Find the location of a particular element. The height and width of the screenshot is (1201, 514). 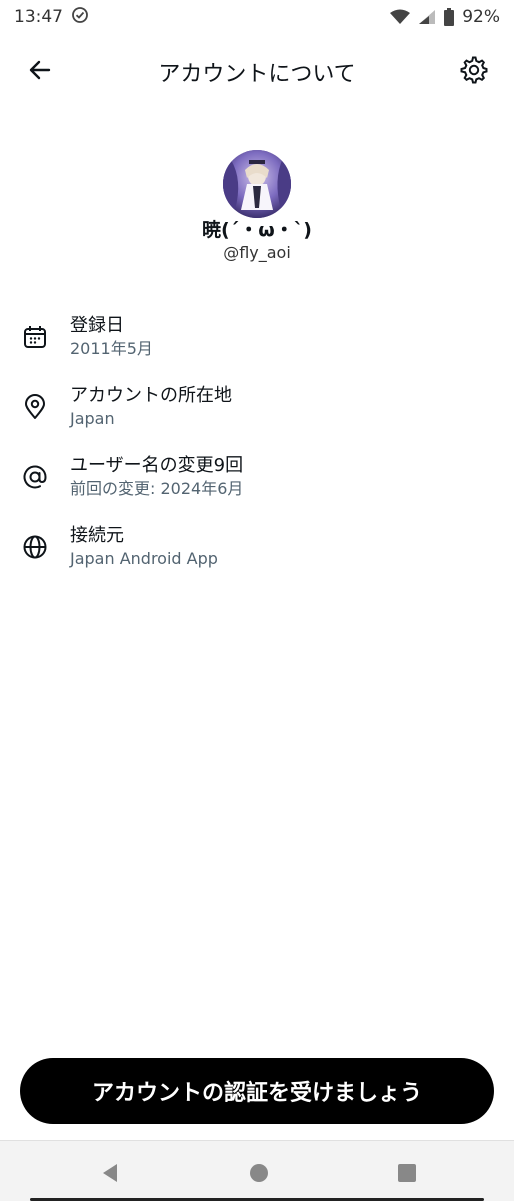

get-verified-button: アカウントの認証を受けましょう is located at coordinates (257, 1091).